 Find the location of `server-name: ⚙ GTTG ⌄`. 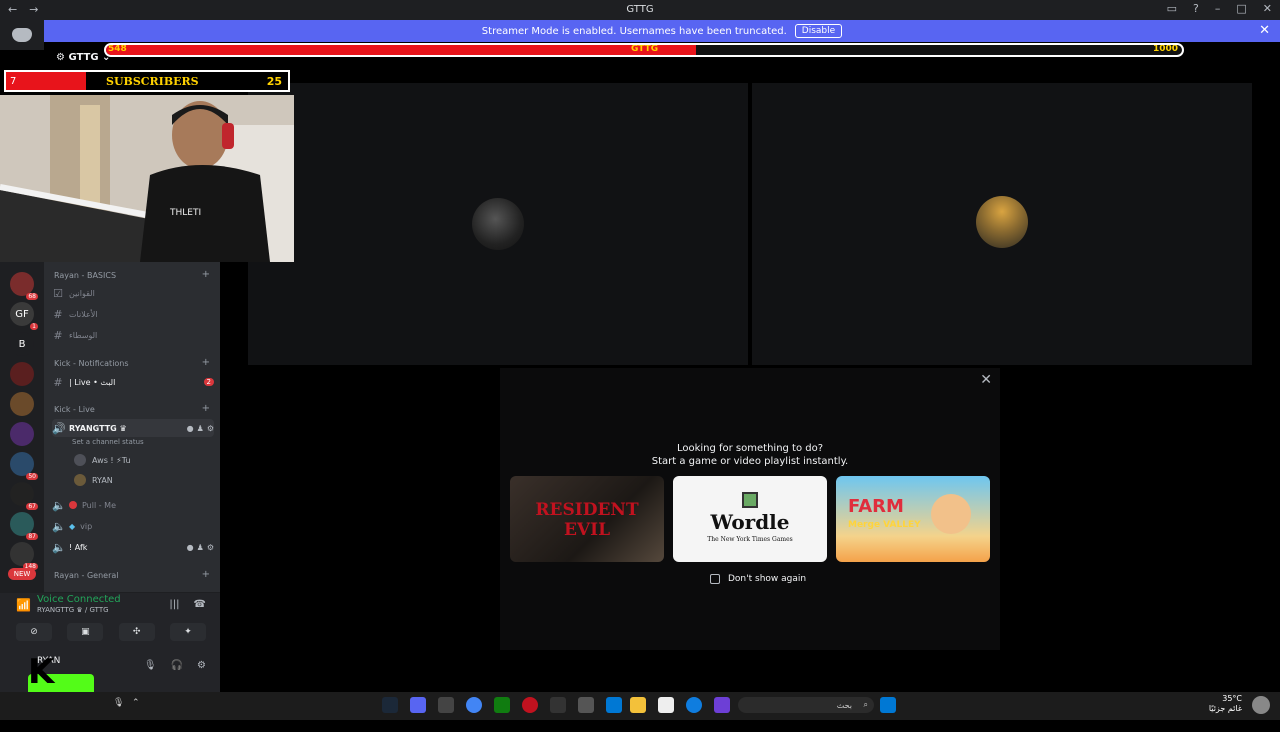

server-name: ⚙ GTTG ⌄ is located at coordinates (83, 57).